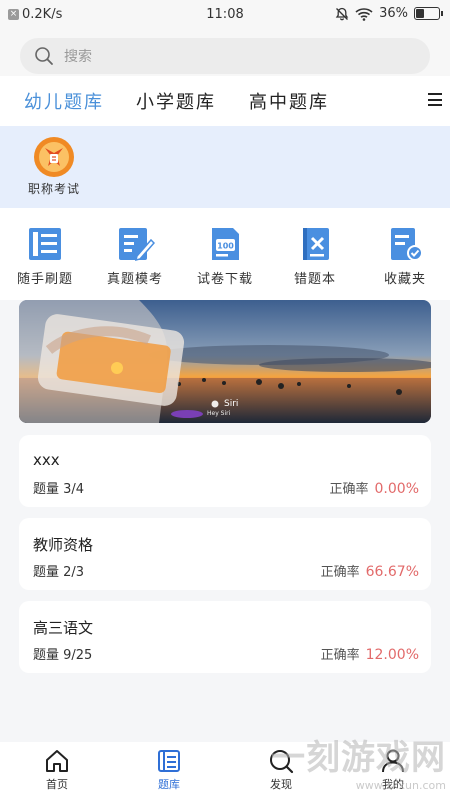  Describe the element at coordinates (231, 404) in the screenshot. I see `banner-caption: Siri` at that location.